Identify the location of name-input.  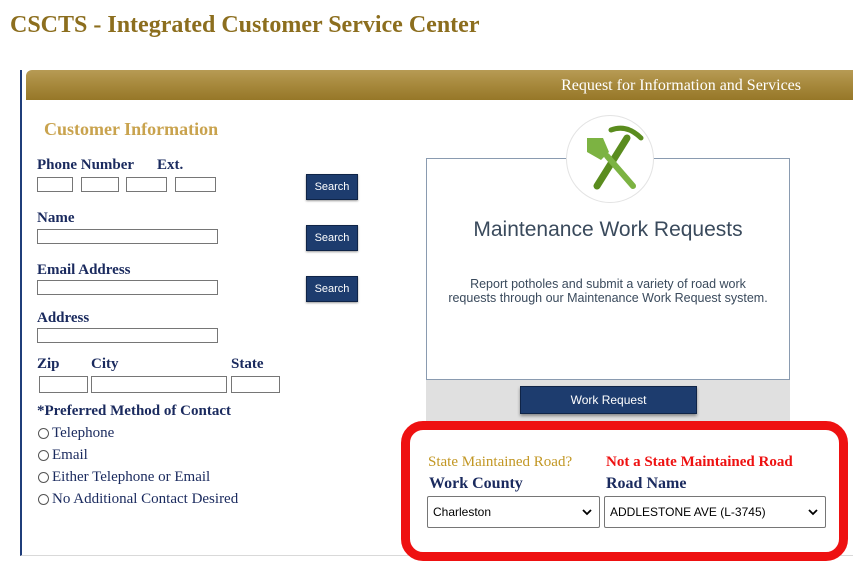
(127, 236).